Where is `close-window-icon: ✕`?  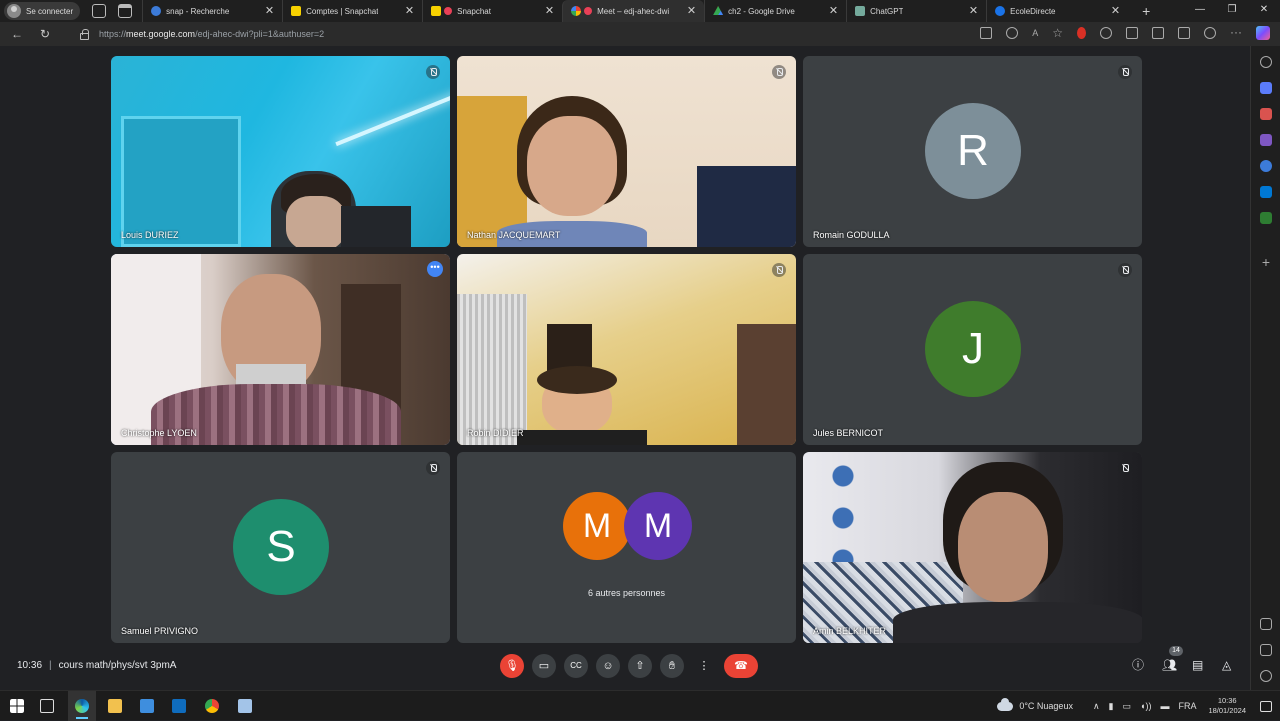 close-window-icon: ✕ is located at coordinates (1264, 11).